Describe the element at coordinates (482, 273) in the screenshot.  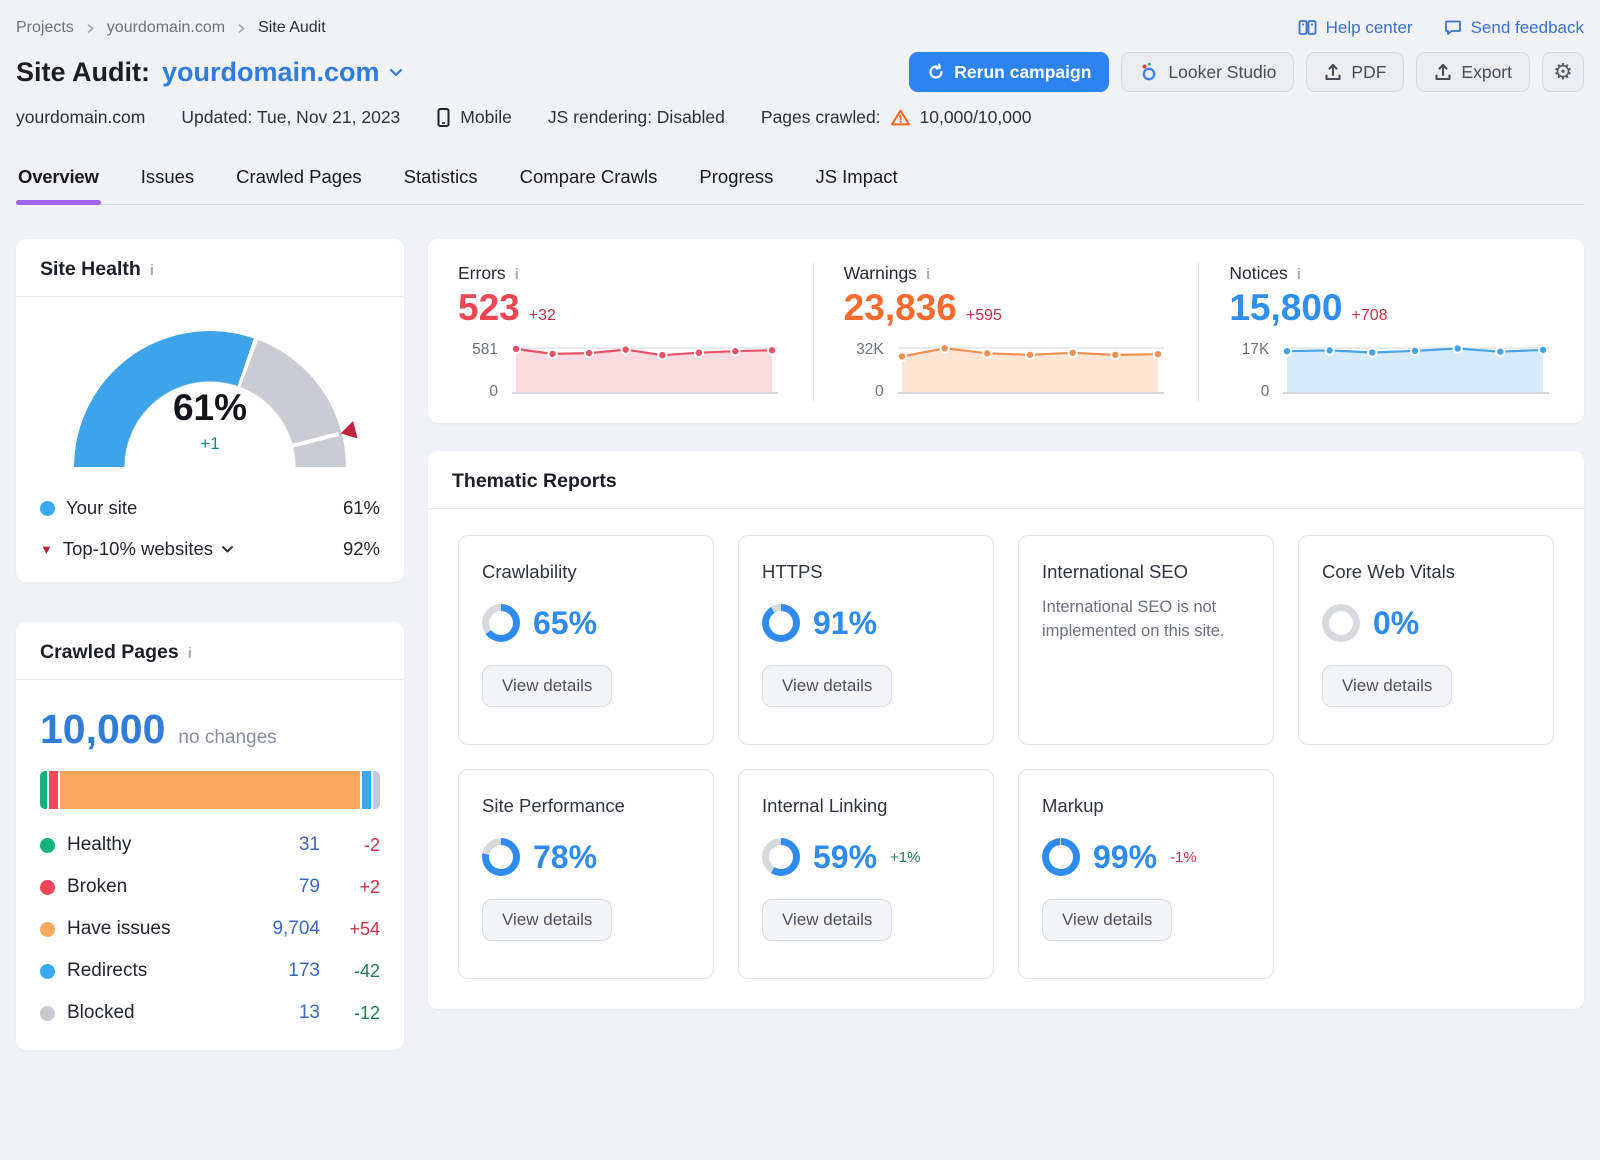
I see `errors-label: Errors` at that location.